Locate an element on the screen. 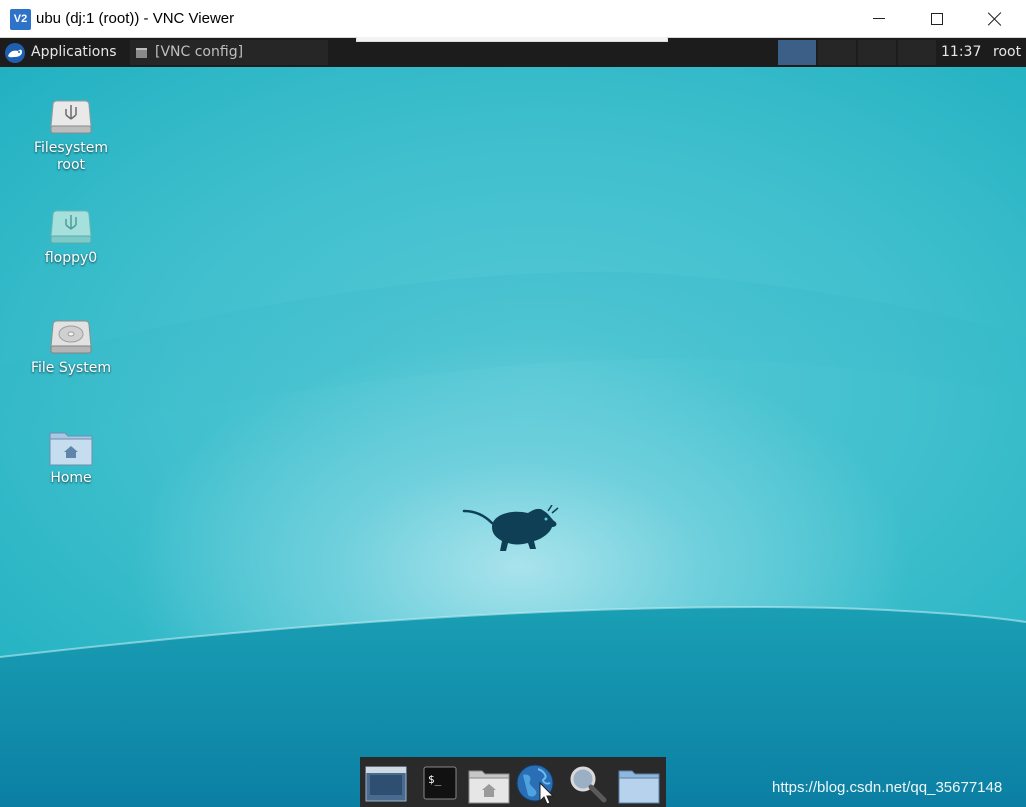 The width and height of the screenshot is (1026, 807). xfce-mouse-icon is located at coordinates (15, 53).